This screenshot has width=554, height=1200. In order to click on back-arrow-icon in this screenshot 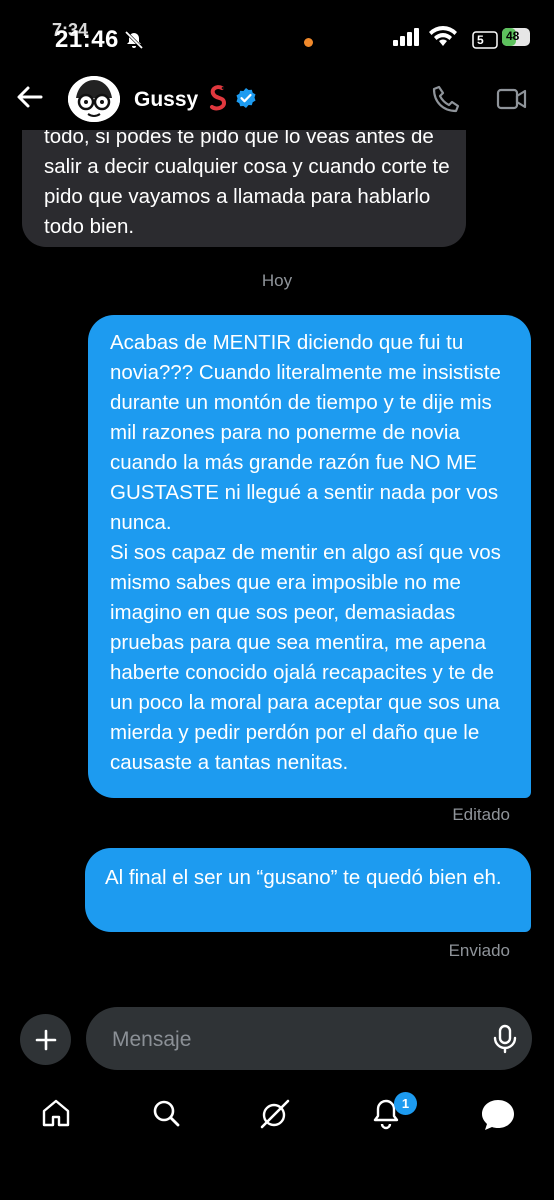, I will do `click(29, 99)`.